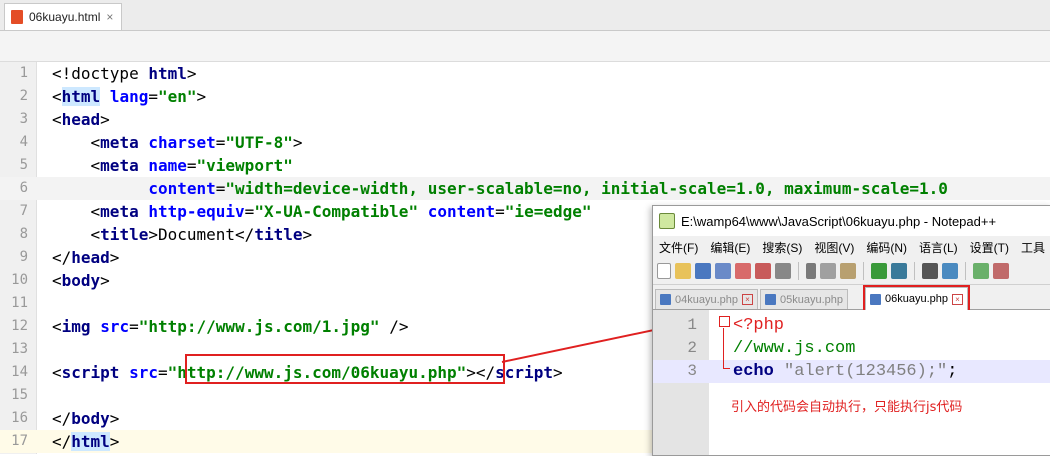  Describe the element at coordinates (692, 325) in the screenshot. I see `line-number: 1` at that location.